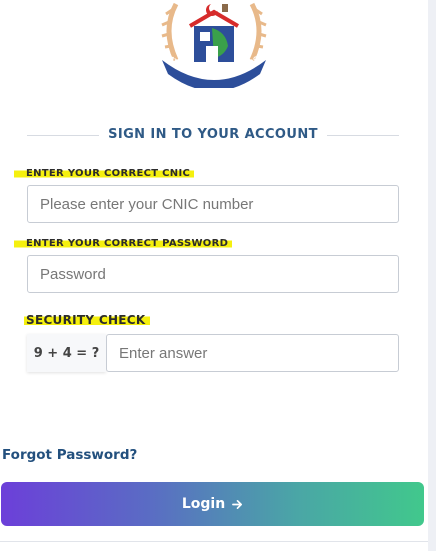 This screenshot has height=551, width=436. Describe the element at coordinates (213, 135) in the screenshot. I see `section-header: SIGN IN TO YOUR ACCOUNT` at that location.